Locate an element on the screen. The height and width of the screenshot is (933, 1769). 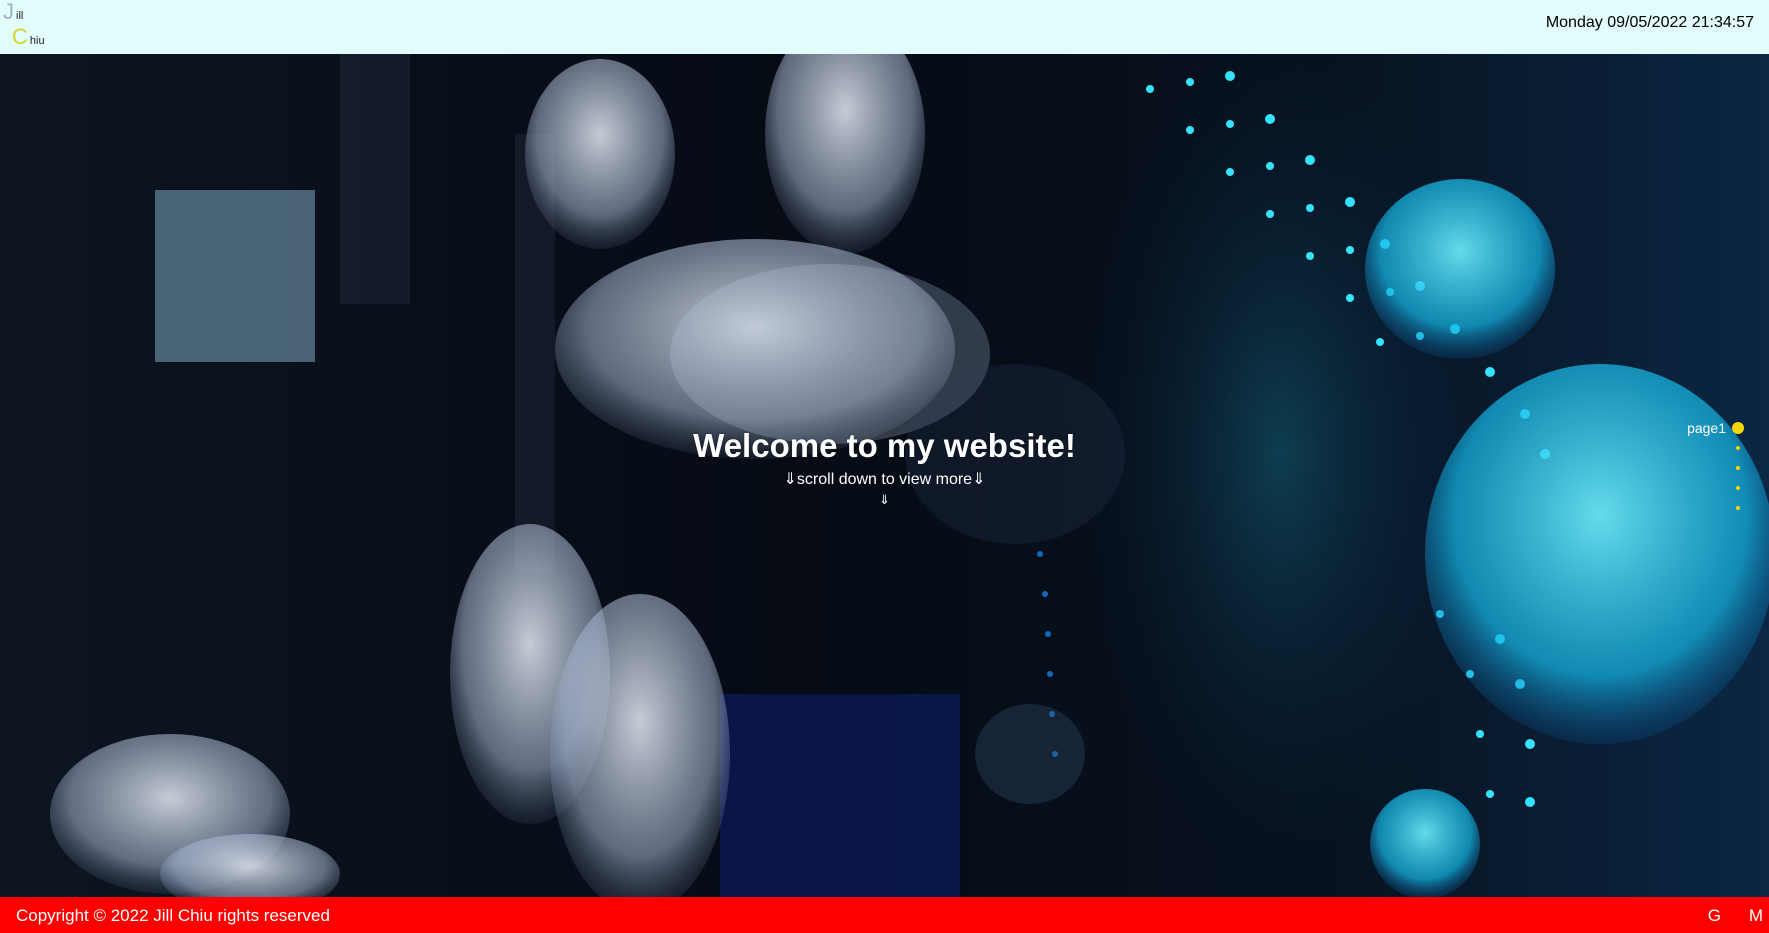
current-datetime: Monday 09/05/2022 21:34:57 is located at coordinates (1649, 22).